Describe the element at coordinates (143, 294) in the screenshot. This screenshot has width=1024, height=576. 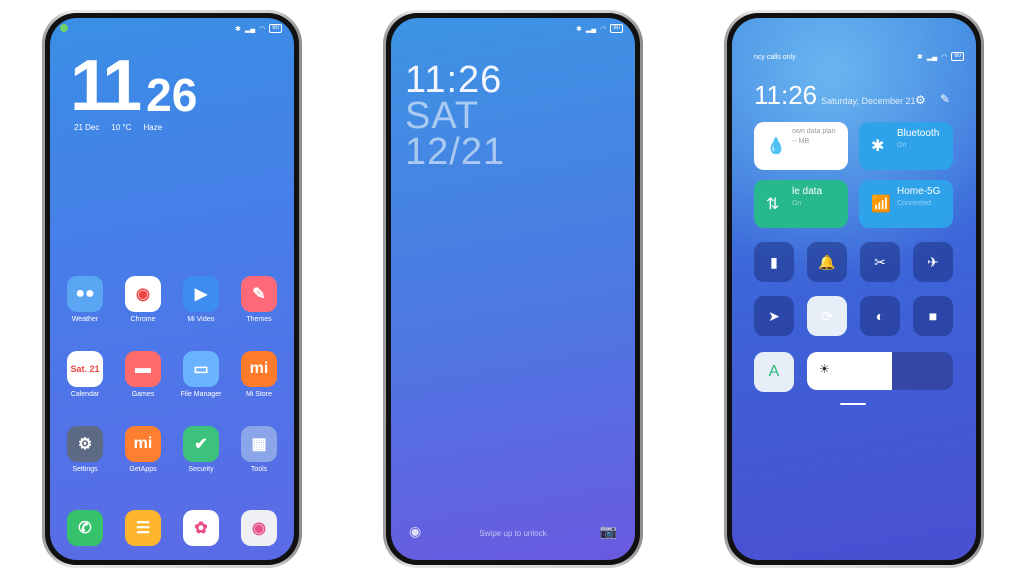
I see `chrome-icon: ◉` at that location.